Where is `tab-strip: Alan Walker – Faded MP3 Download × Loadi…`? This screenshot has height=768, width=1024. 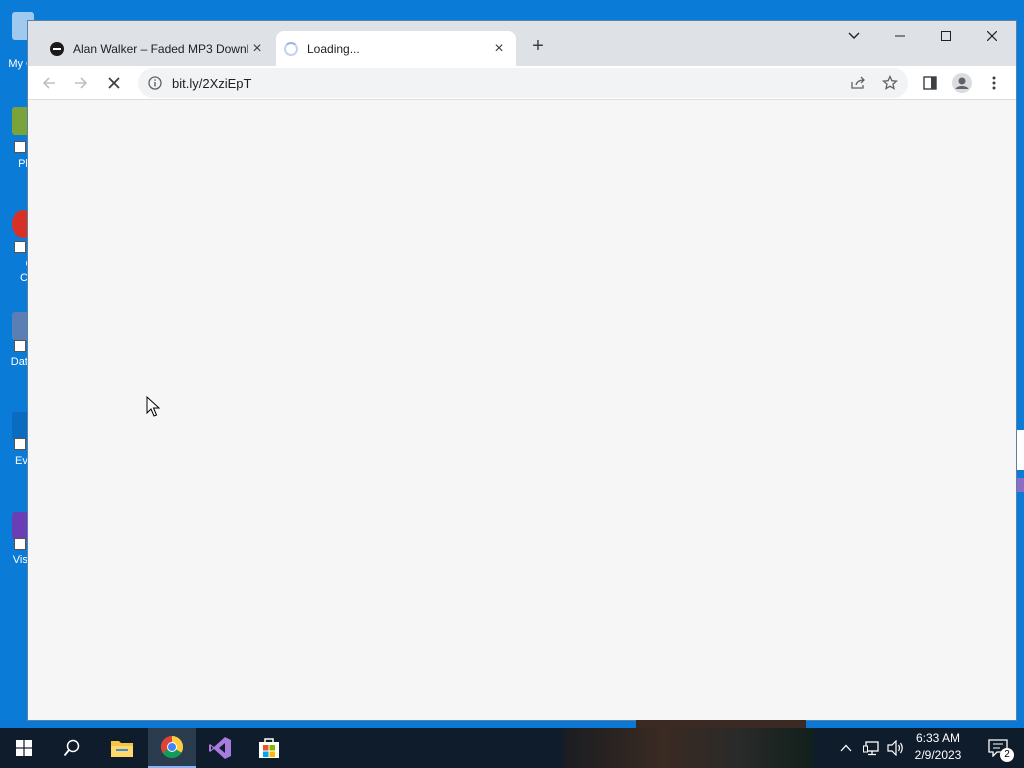 tab-strip: Alan Walker – Faded MP3 Download × Loadi… is located at coordinates (522, 43).